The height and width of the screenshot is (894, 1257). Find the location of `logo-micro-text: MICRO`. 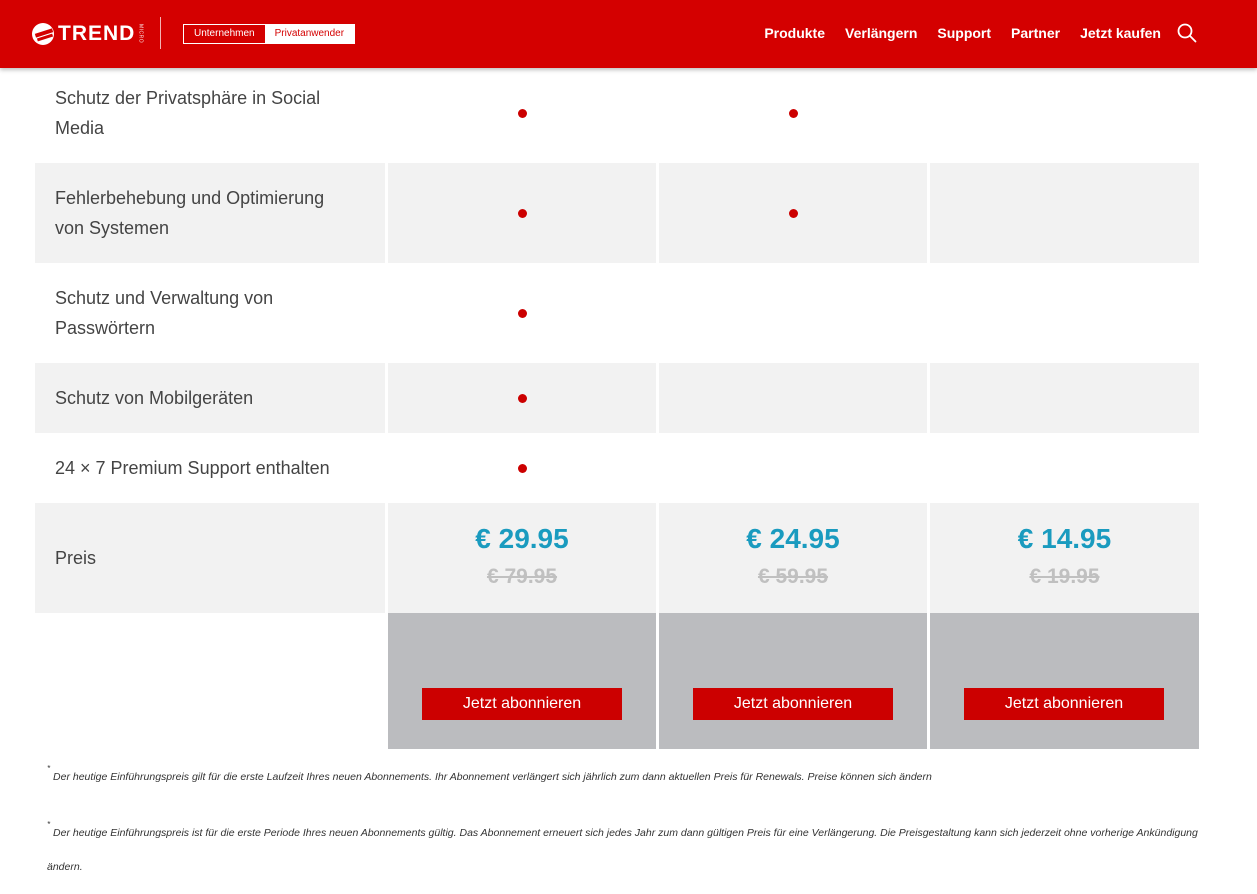

logo-micro-text: MICRO is located at coordinates (140, 34).